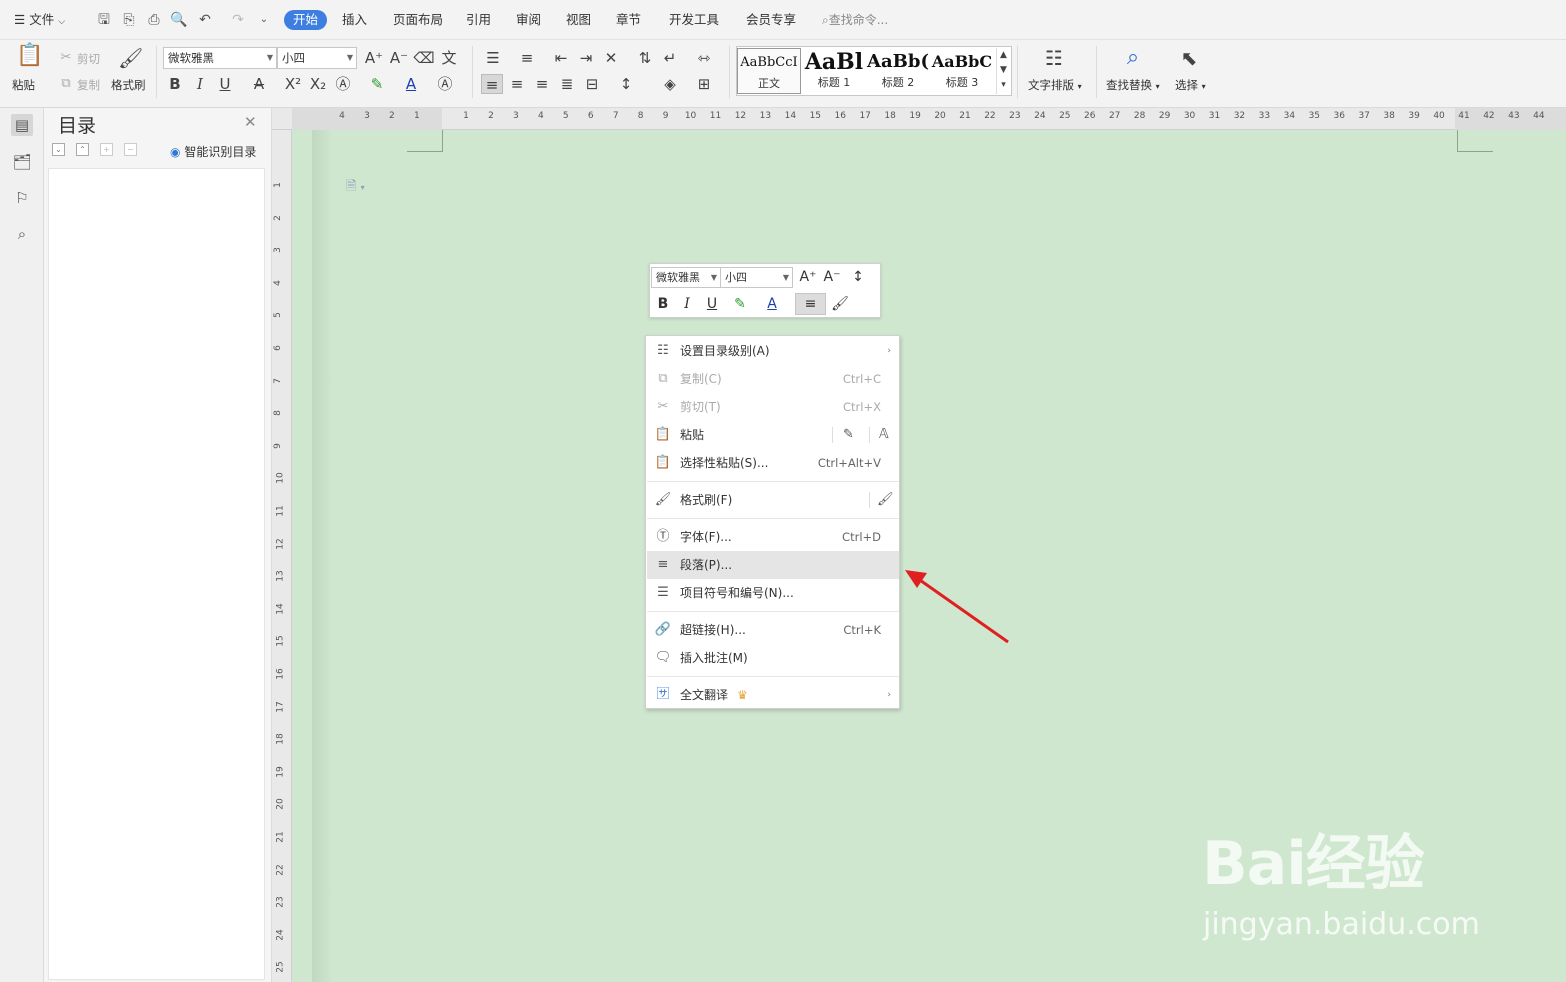 This screenshot has height=982, width=1566. I want to click on show-marks-icon: ↵, so click(670, 58).